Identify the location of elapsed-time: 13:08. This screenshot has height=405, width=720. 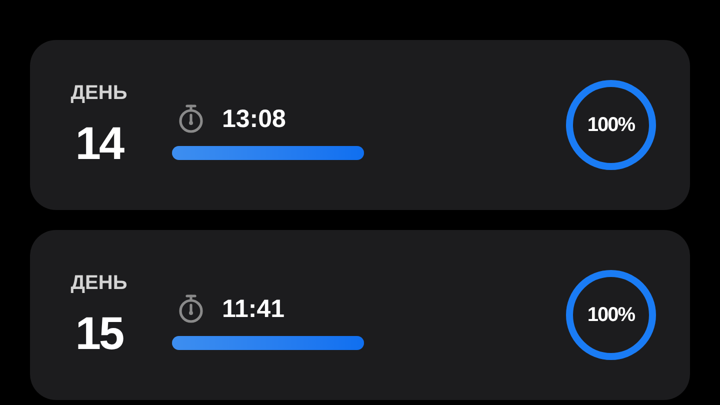
(254, 119).